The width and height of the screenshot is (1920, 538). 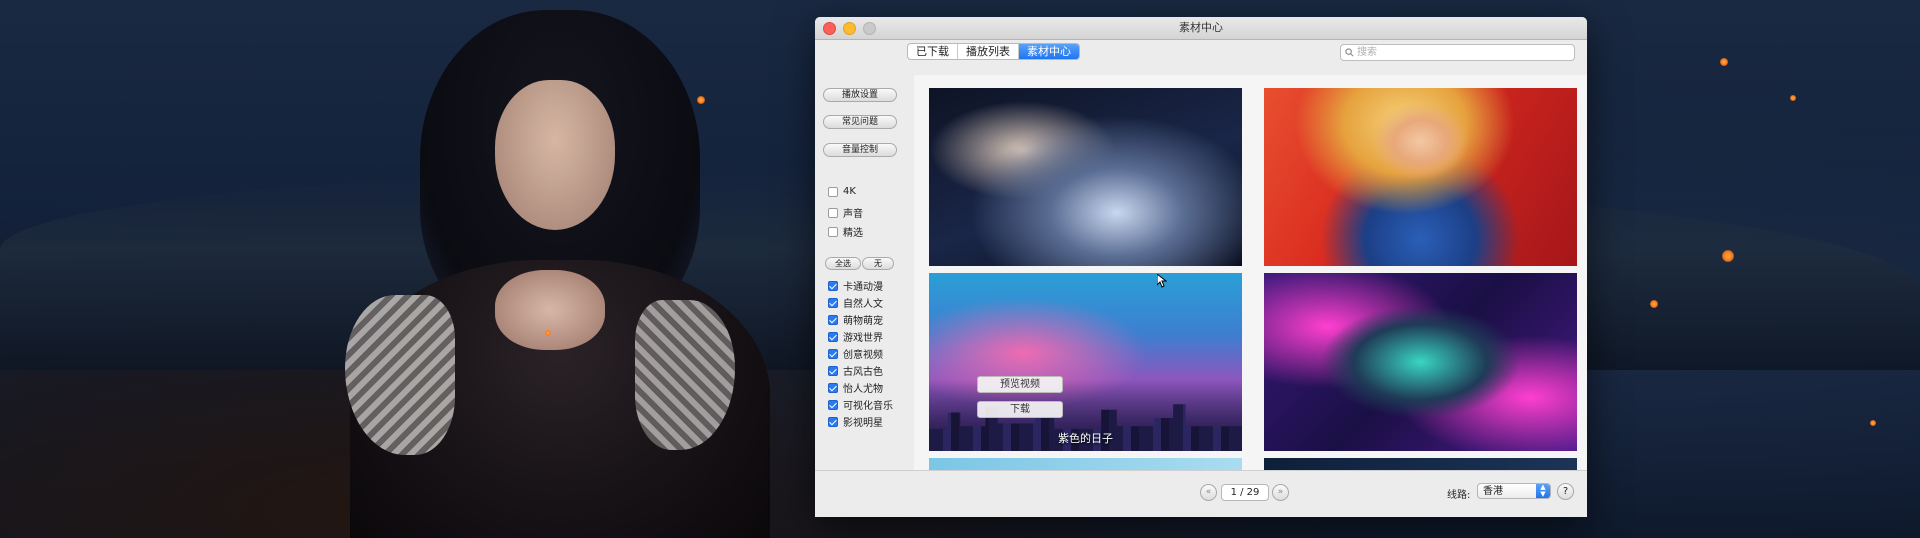 I want to click on volume-control-button: 音量控制, so click(x=860, y=150).